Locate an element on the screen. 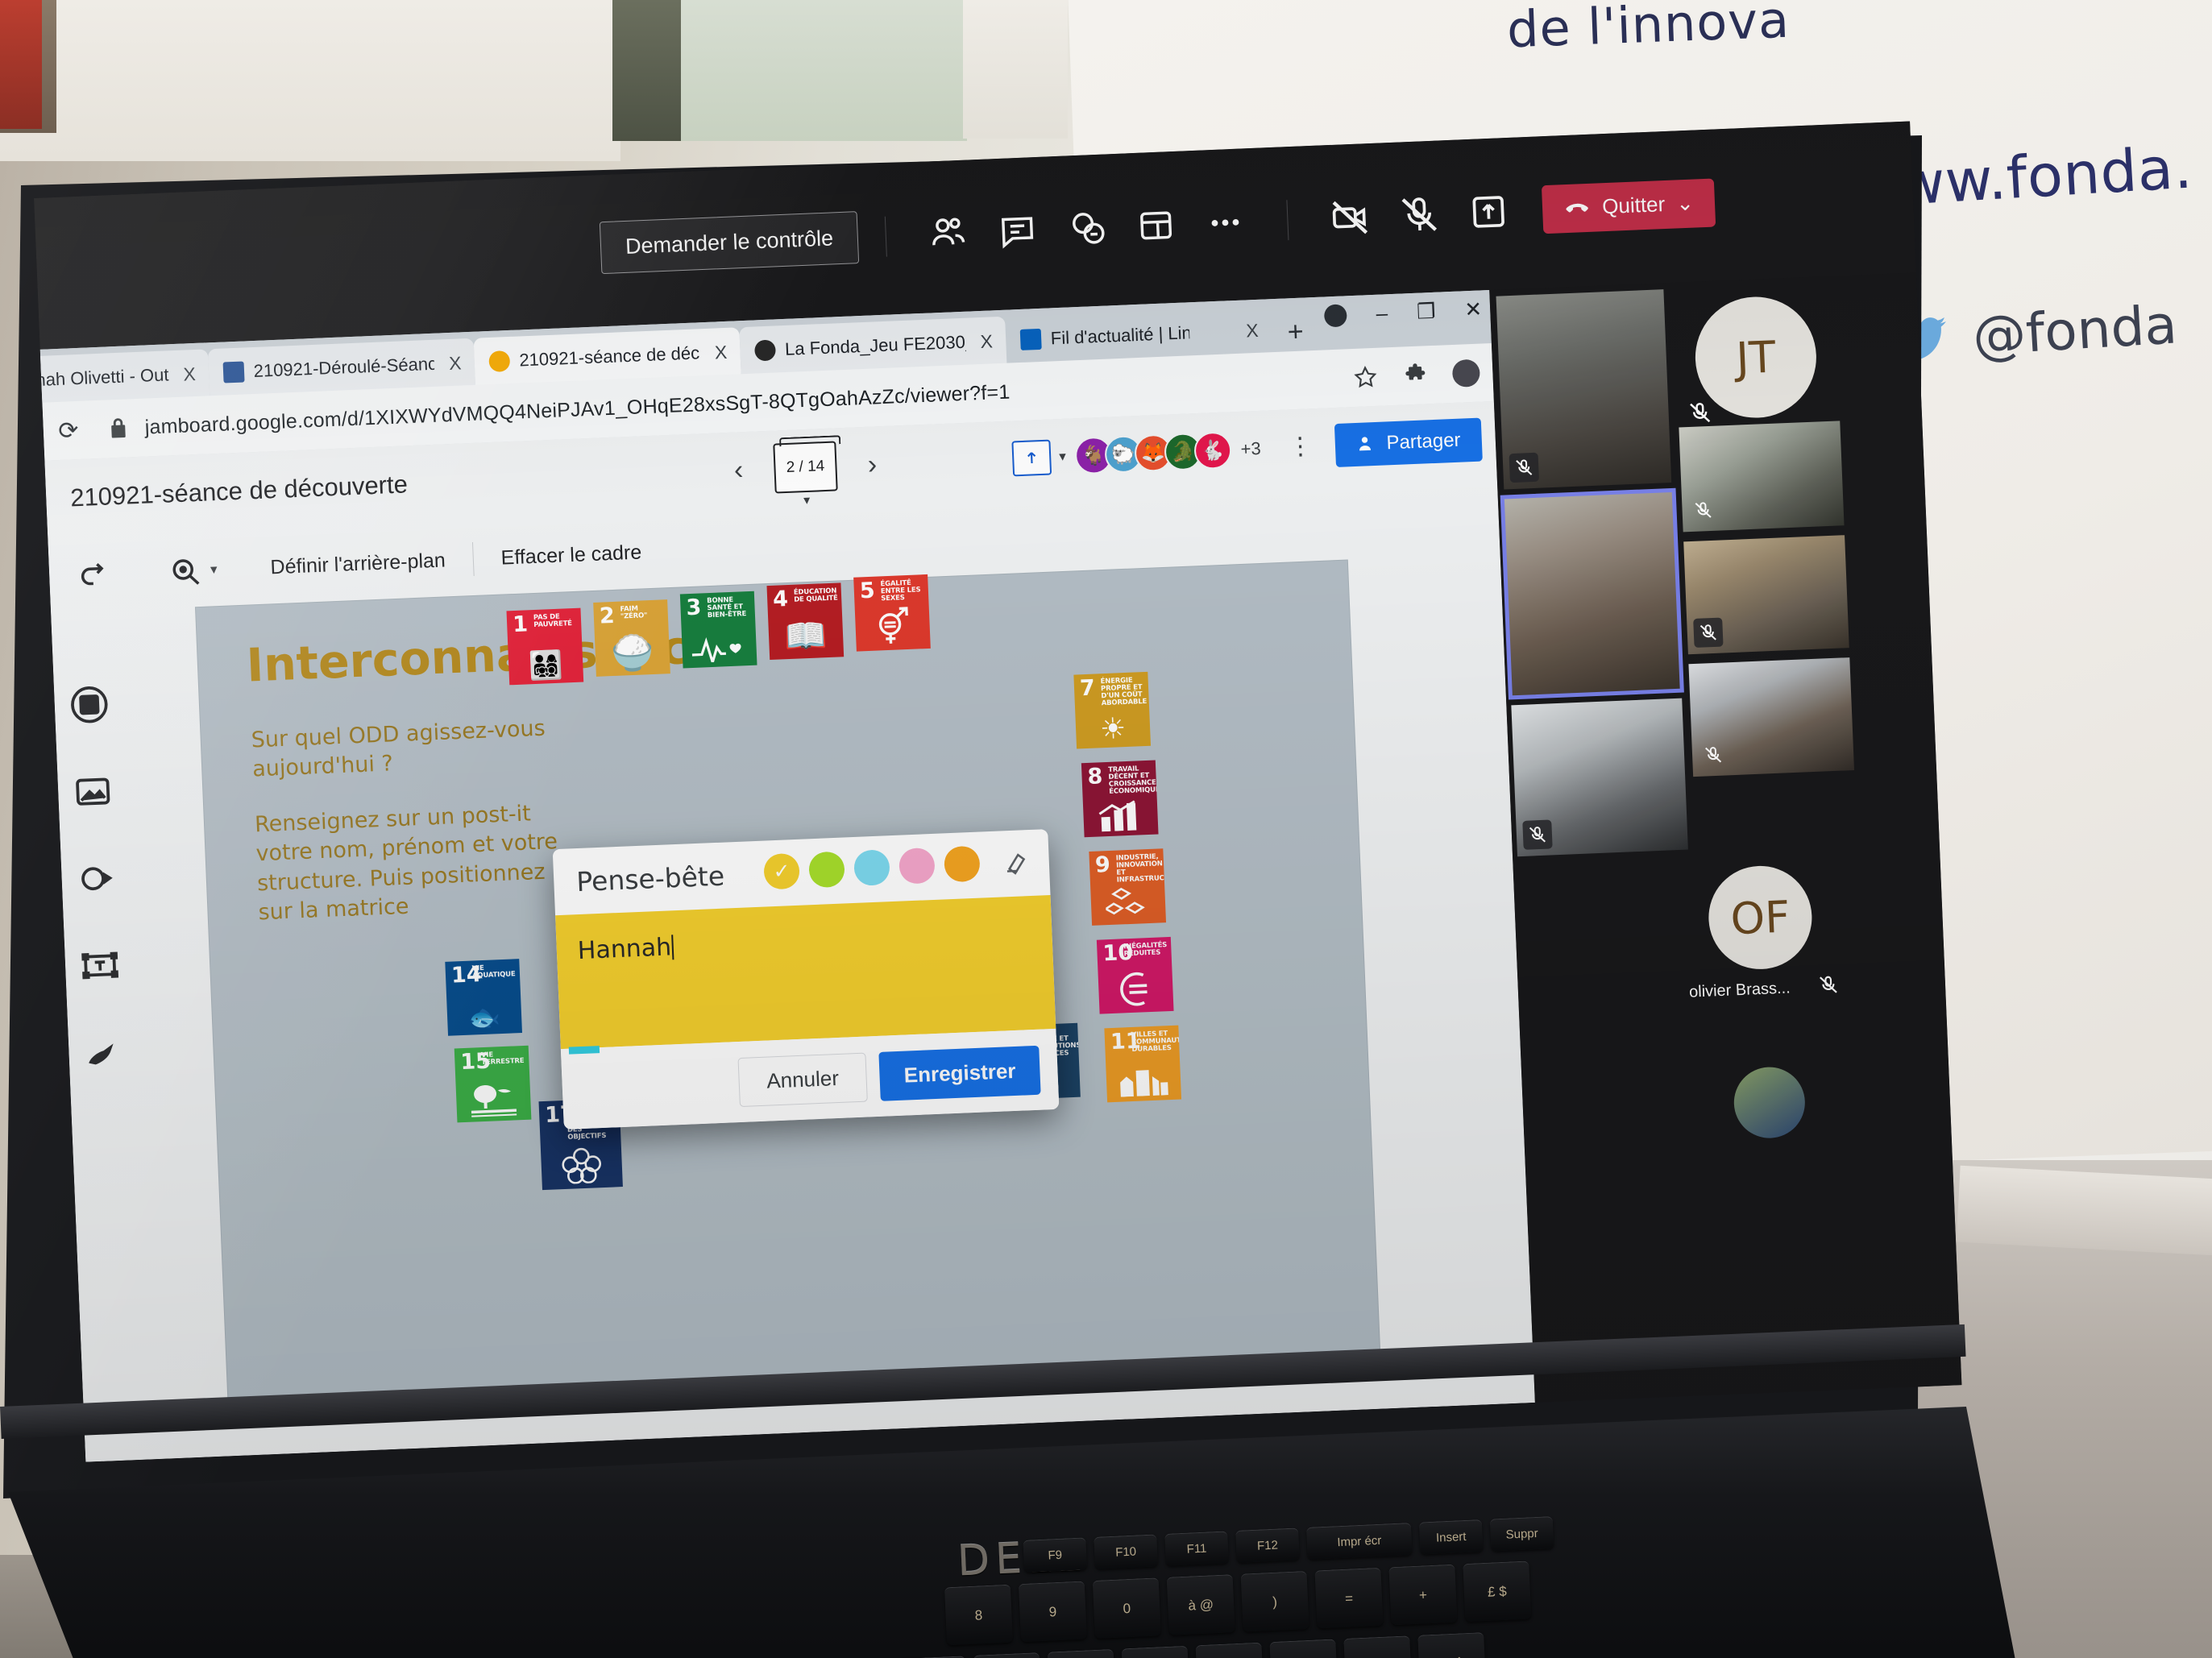  wall-green-panel is located at coordinates (824, 70).